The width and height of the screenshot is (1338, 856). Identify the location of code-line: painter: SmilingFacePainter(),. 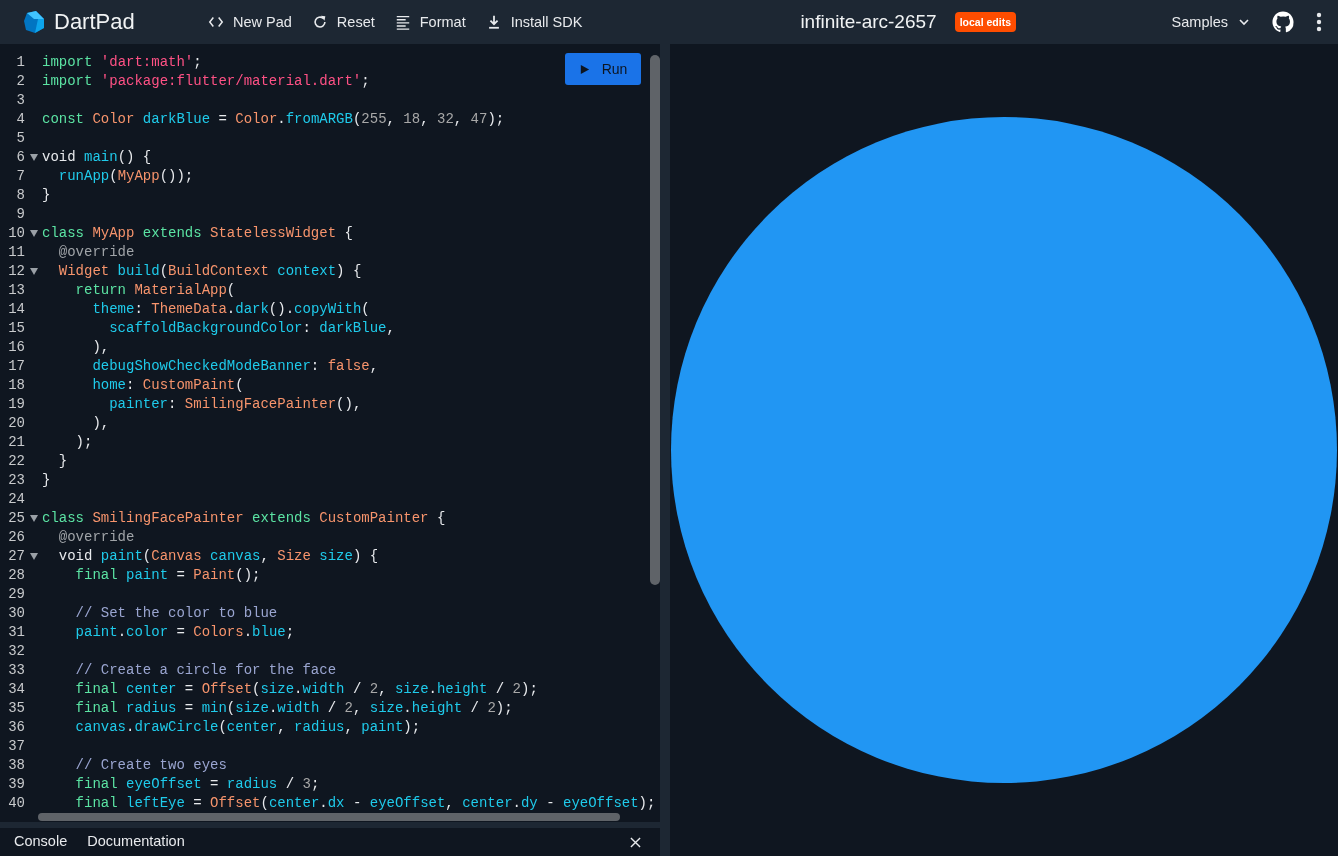
(235, 404).